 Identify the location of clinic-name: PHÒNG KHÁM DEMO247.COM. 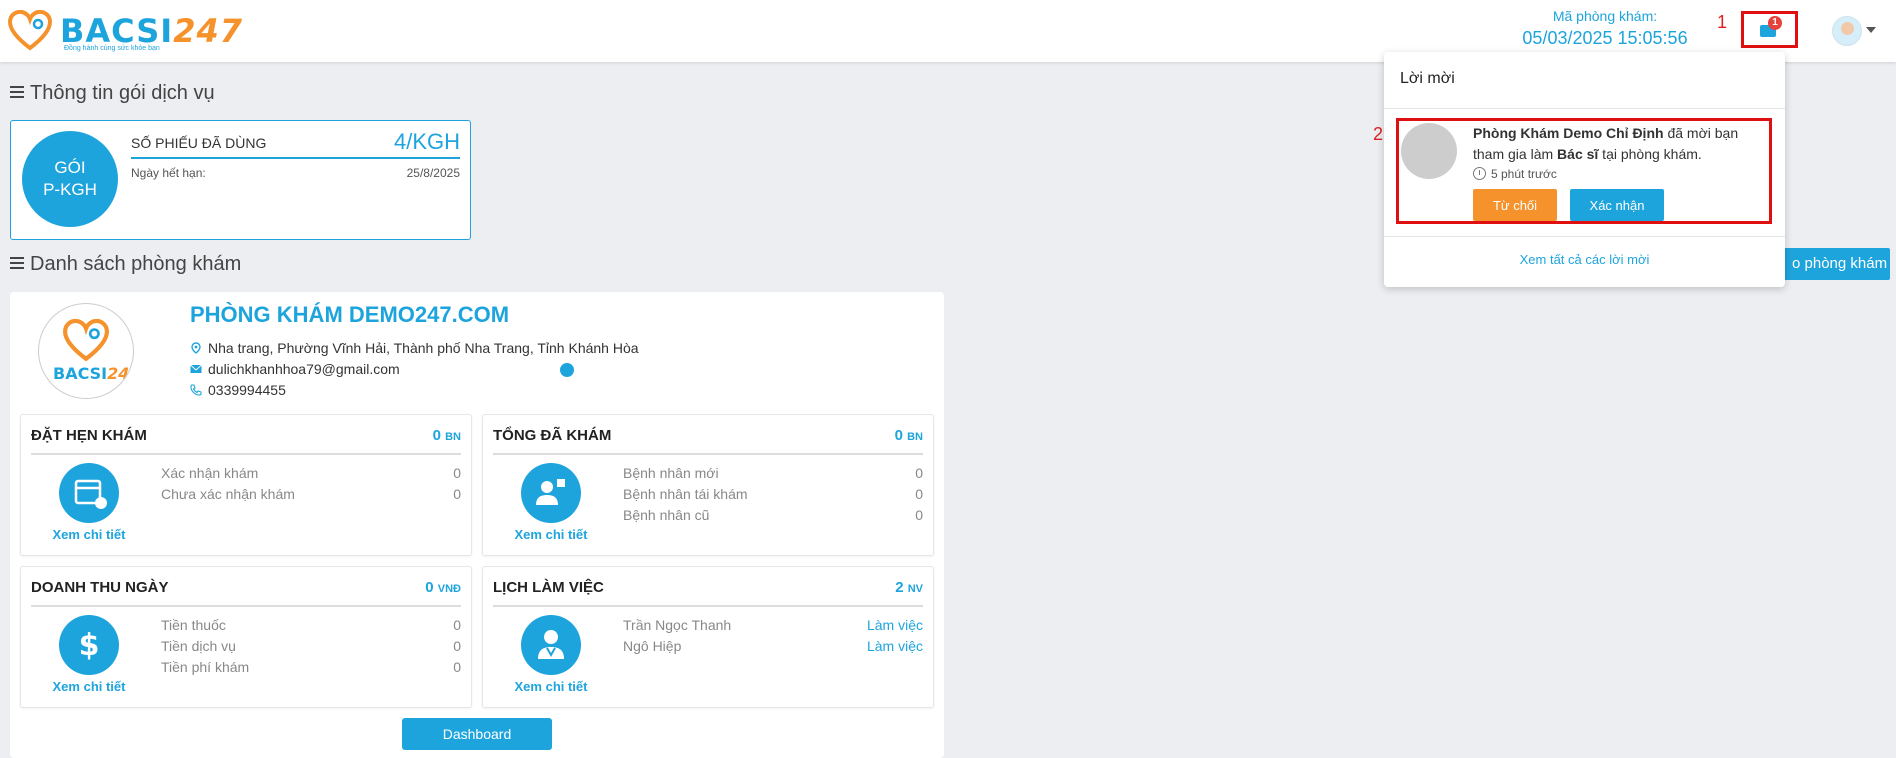
(349, 315).